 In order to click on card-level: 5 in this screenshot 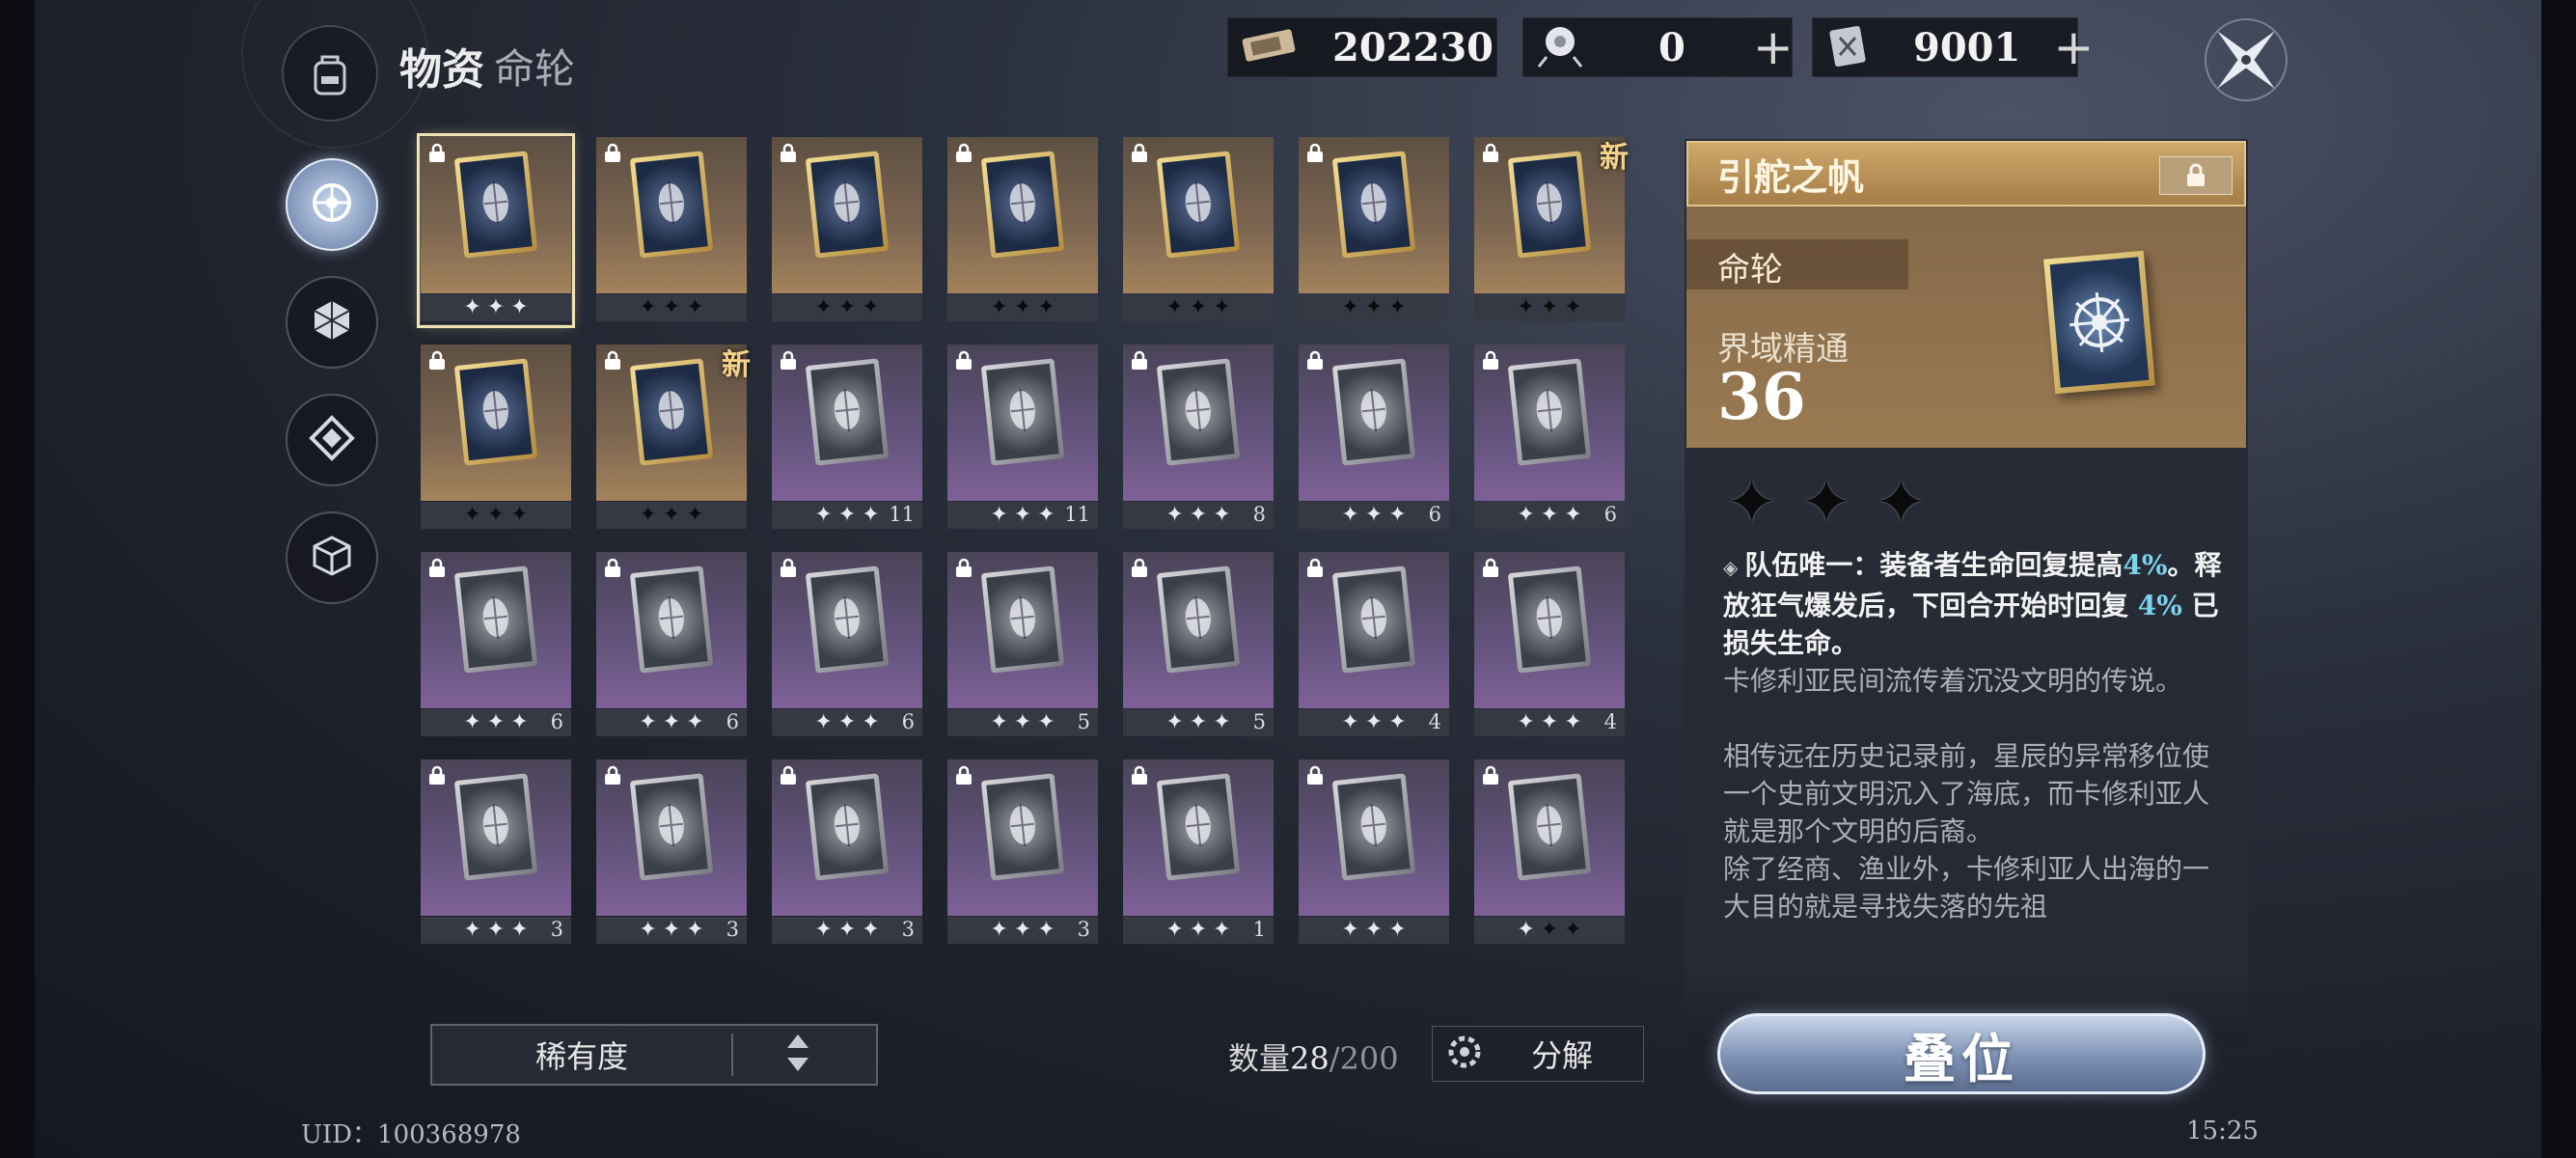, I will do `click(1084, 721)`.